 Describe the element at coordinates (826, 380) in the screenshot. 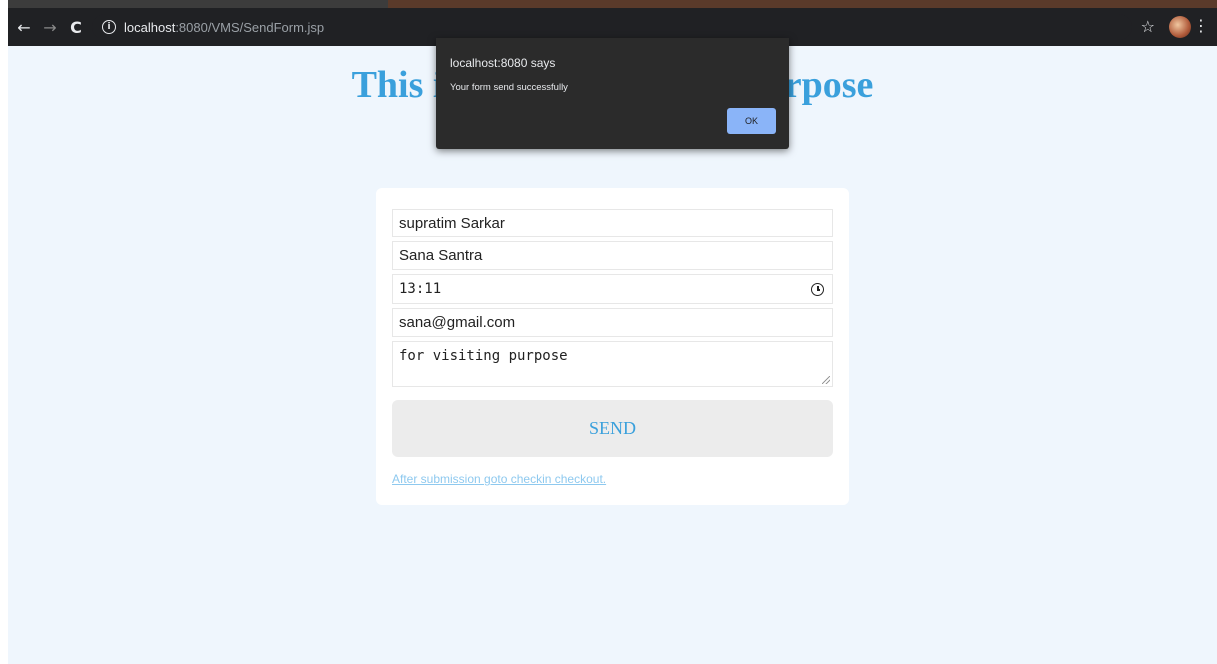

I see `resize-grip-icon` at that location.